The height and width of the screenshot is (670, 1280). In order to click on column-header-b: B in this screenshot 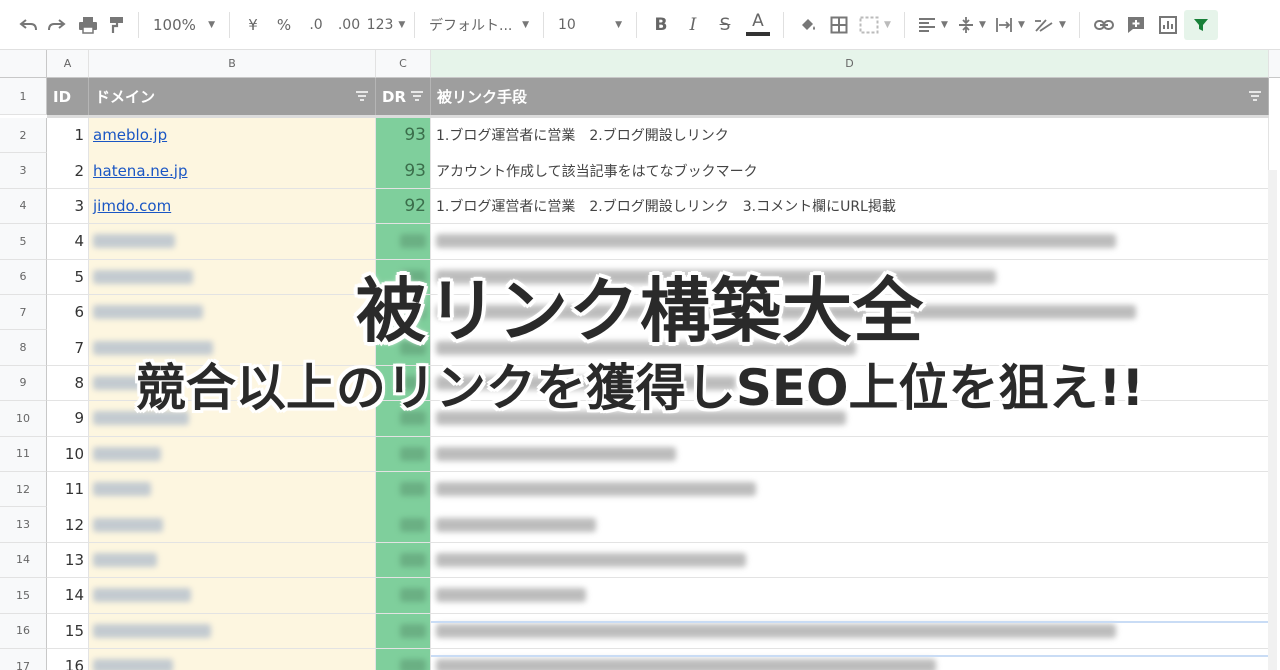, I will do `click(232, 64)`.